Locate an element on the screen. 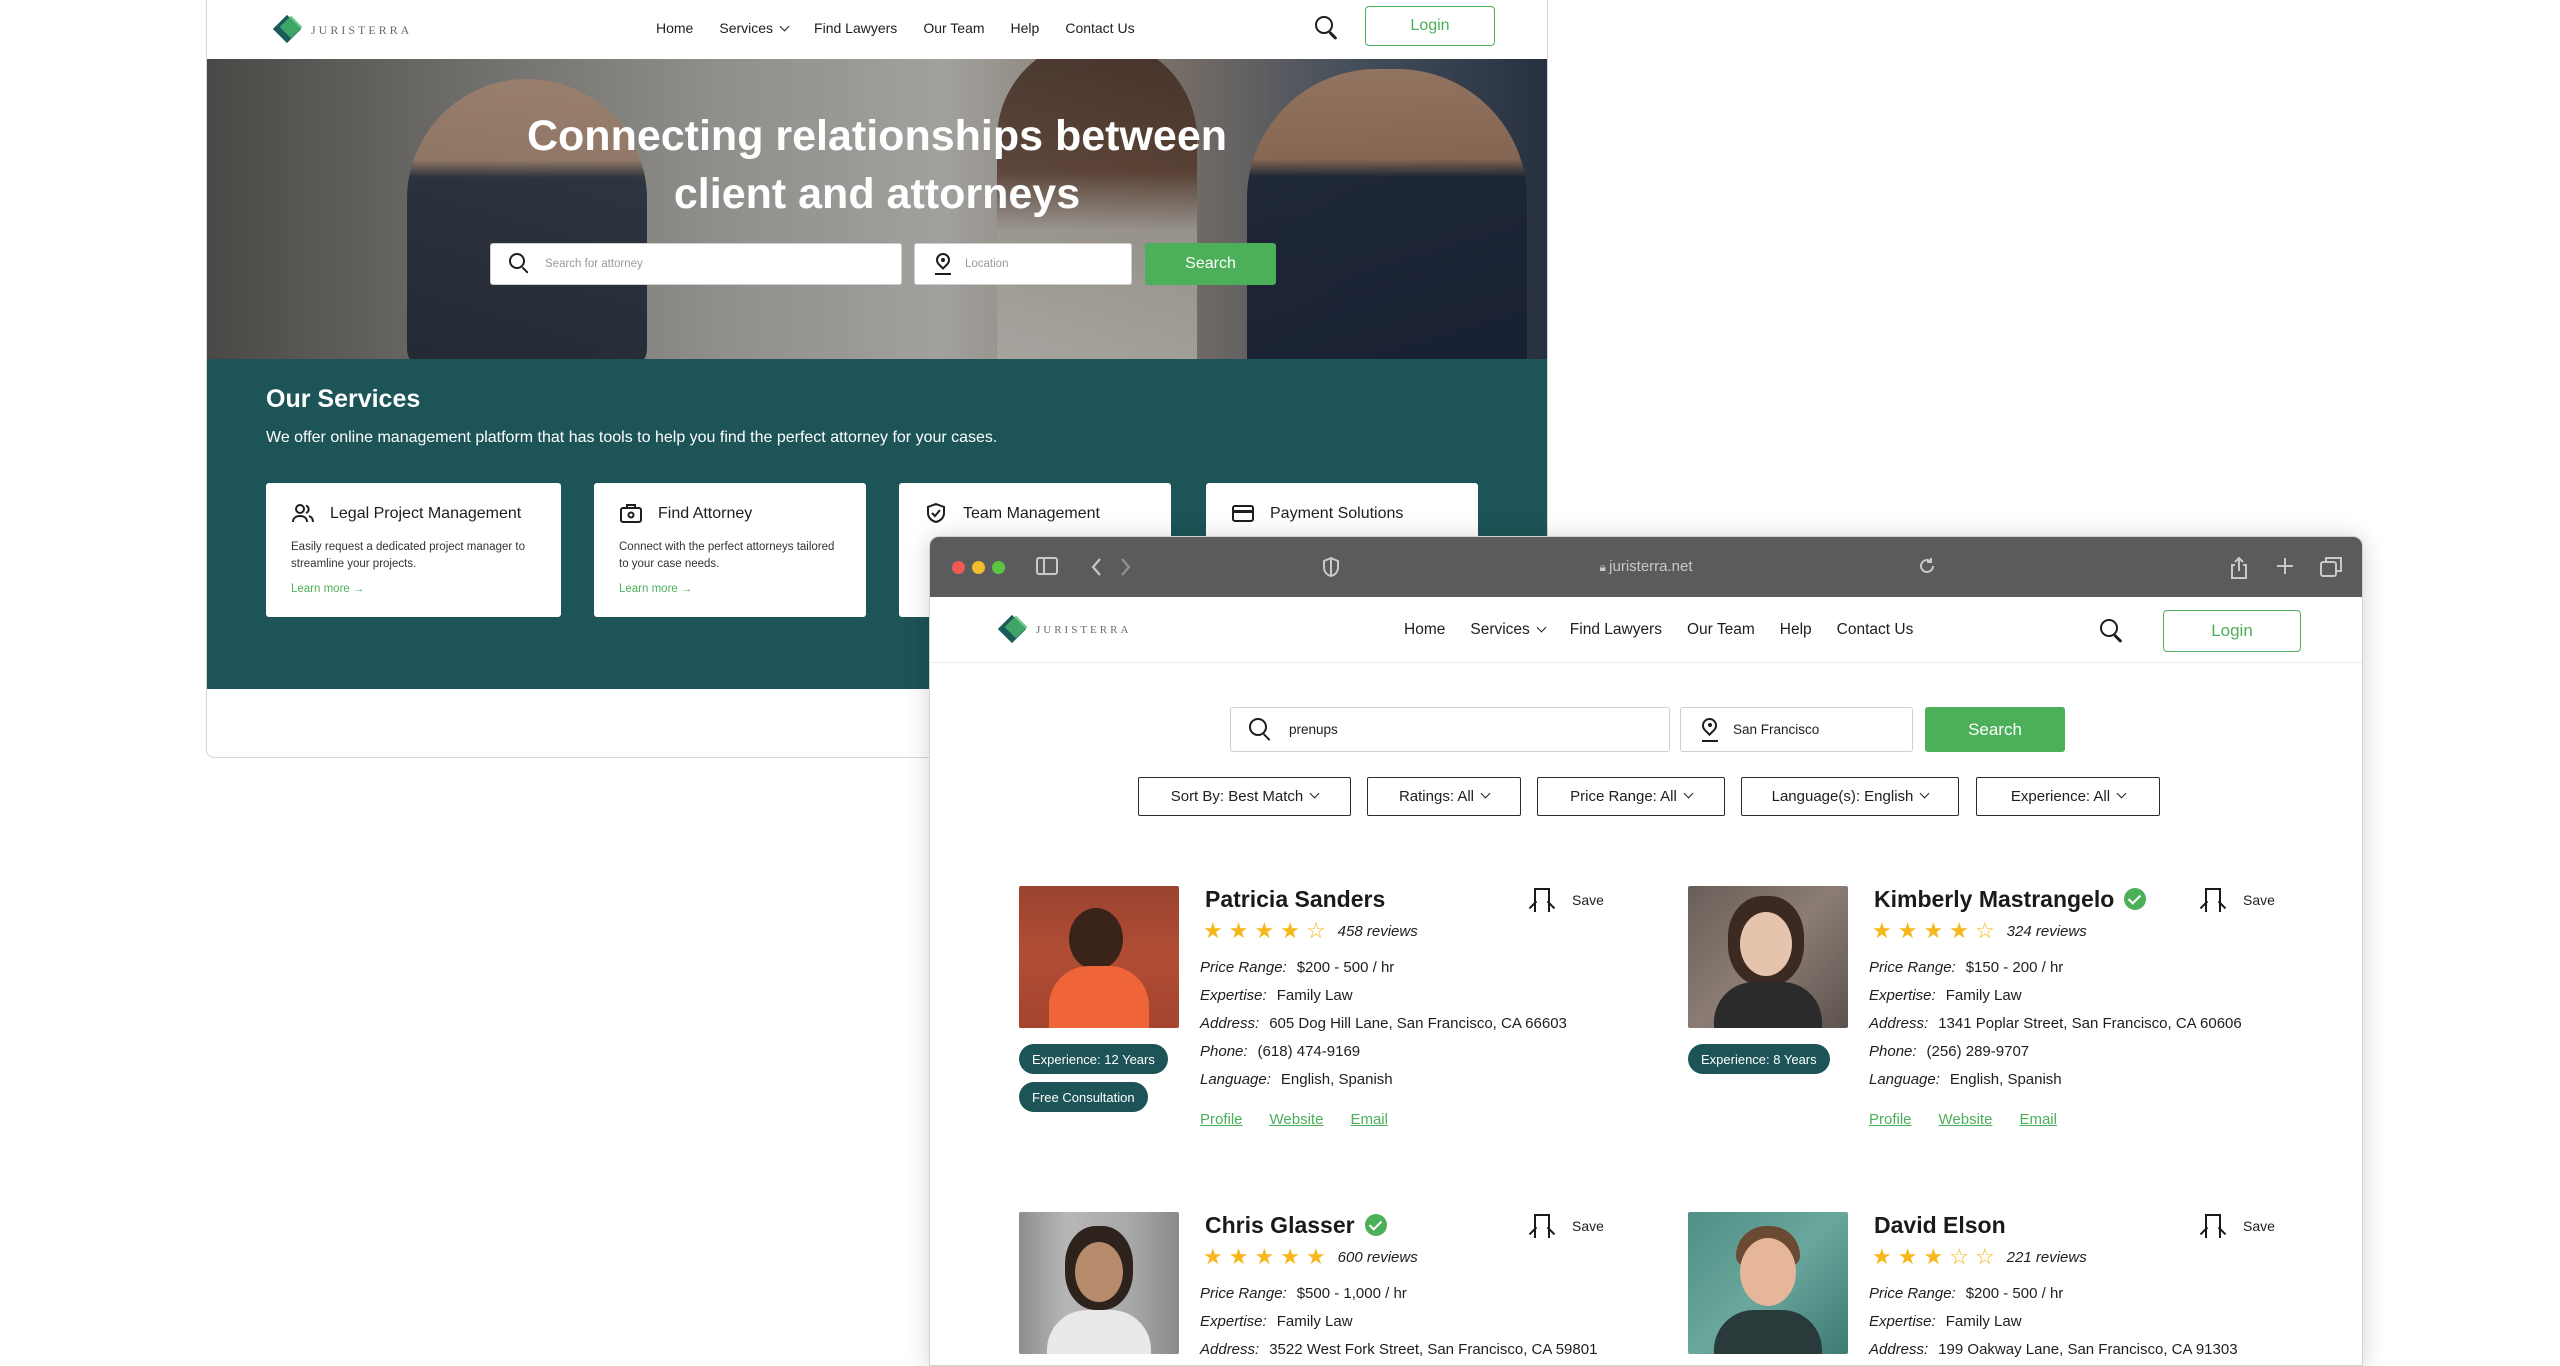  location-pin-icon is located at coordinates (943, 262).